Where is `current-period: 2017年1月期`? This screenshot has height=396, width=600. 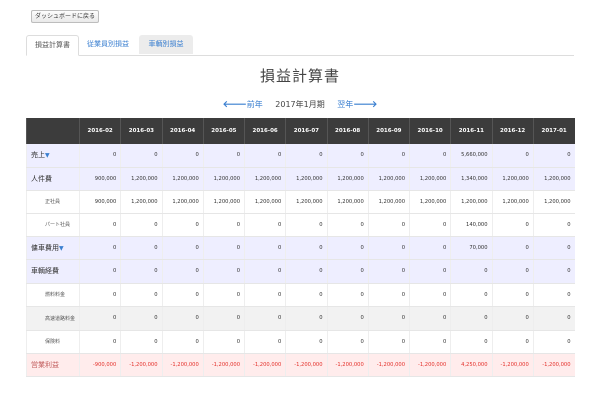 current-period: 2017年1月期 is located at coordinates (300, 104).